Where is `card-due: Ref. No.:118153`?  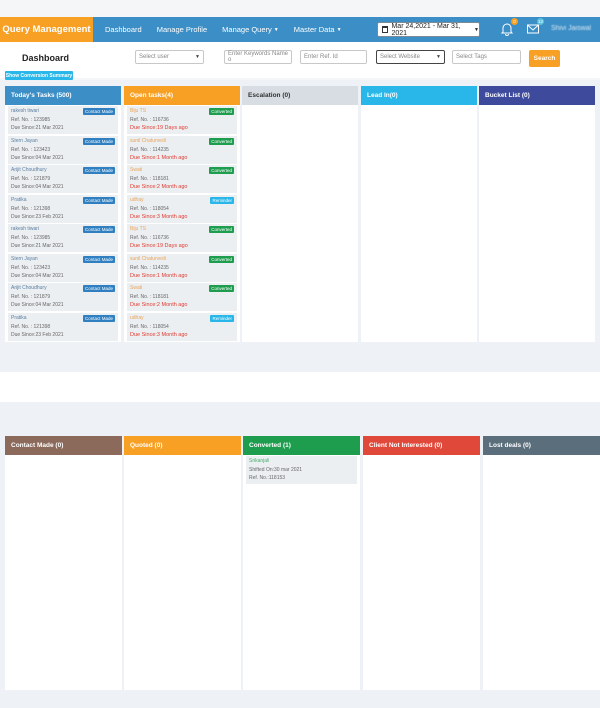 card-due: Ref. No.:118153 is located at coordinates (267, 478).